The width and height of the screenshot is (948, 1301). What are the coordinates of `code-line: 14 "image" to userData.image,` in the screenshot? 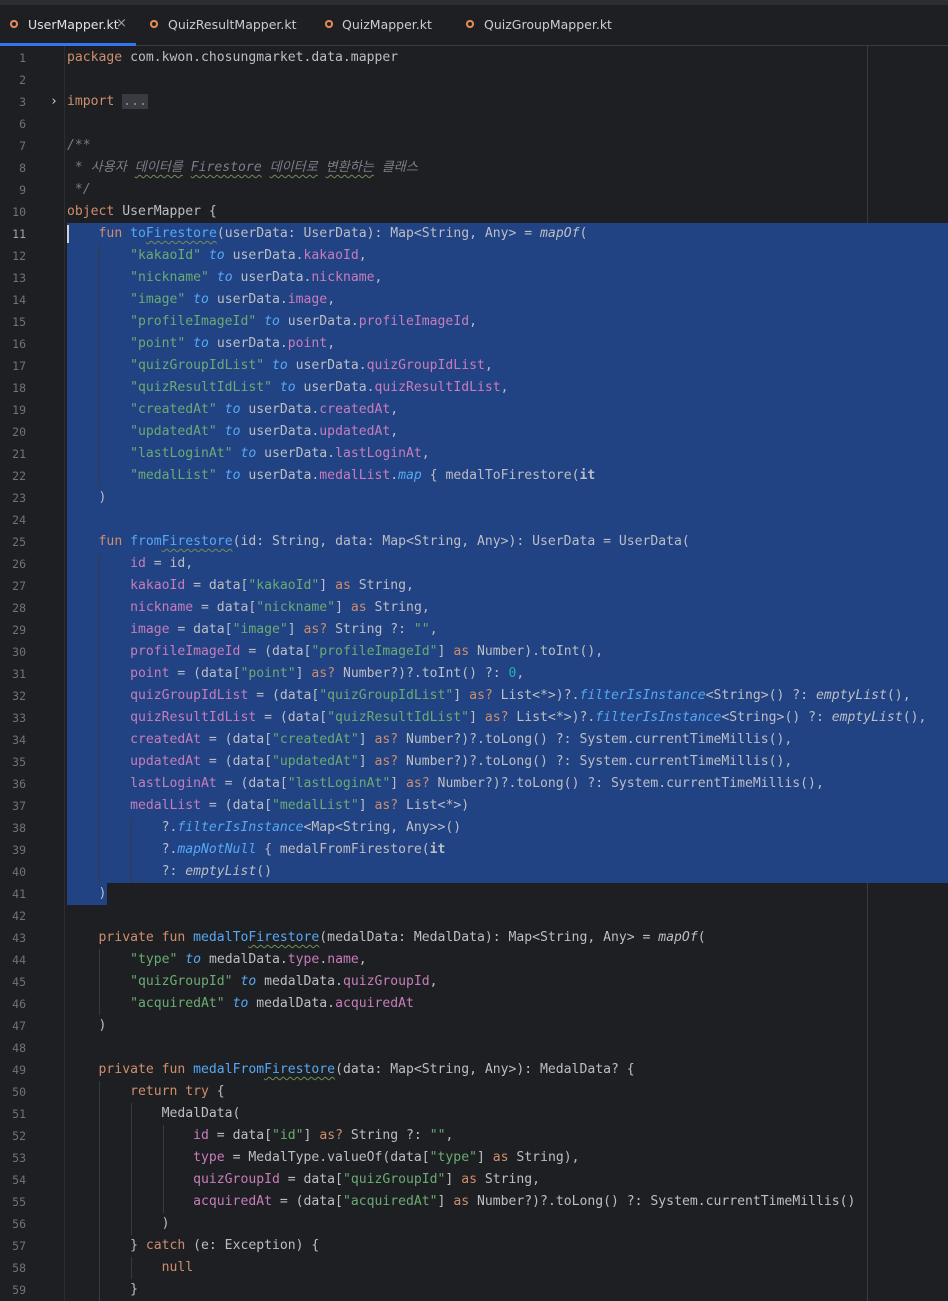 It's located at (474, 300).